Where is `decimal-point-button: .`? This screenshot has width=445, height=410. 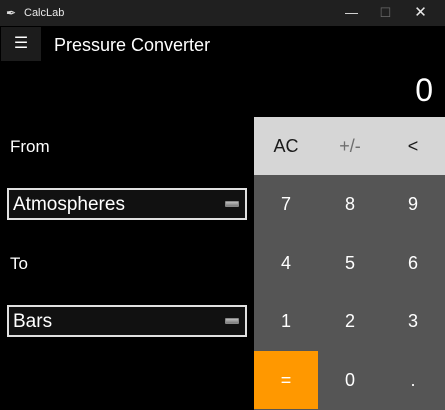
decimal-point-button: . is located at coordinates (413, 380).